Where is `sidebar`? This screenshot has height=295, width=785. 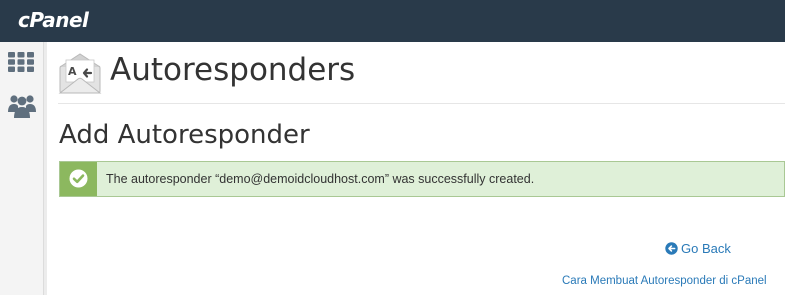
sidebar is located at coordinates (23, 168).